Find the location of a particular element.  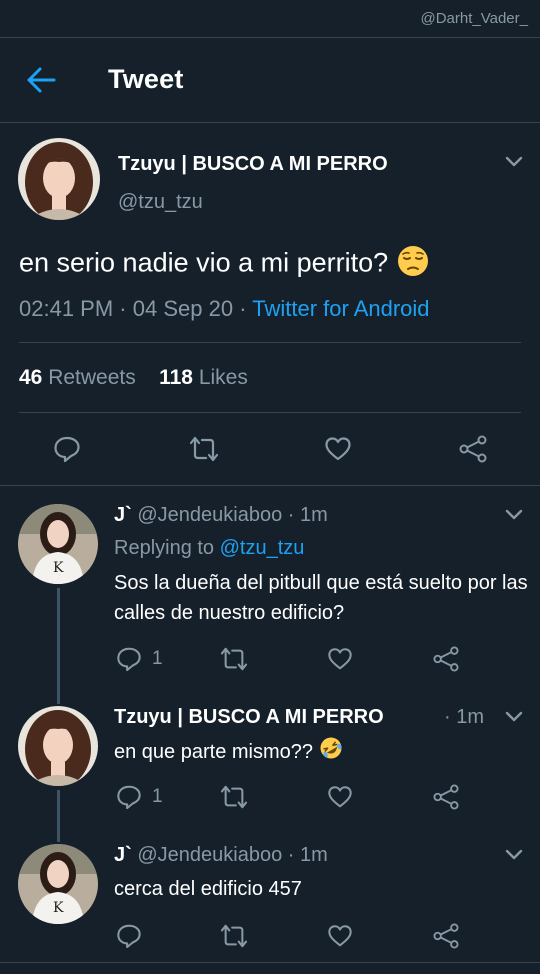

avatar-reply-3: K is located at coordinates (58, 884).